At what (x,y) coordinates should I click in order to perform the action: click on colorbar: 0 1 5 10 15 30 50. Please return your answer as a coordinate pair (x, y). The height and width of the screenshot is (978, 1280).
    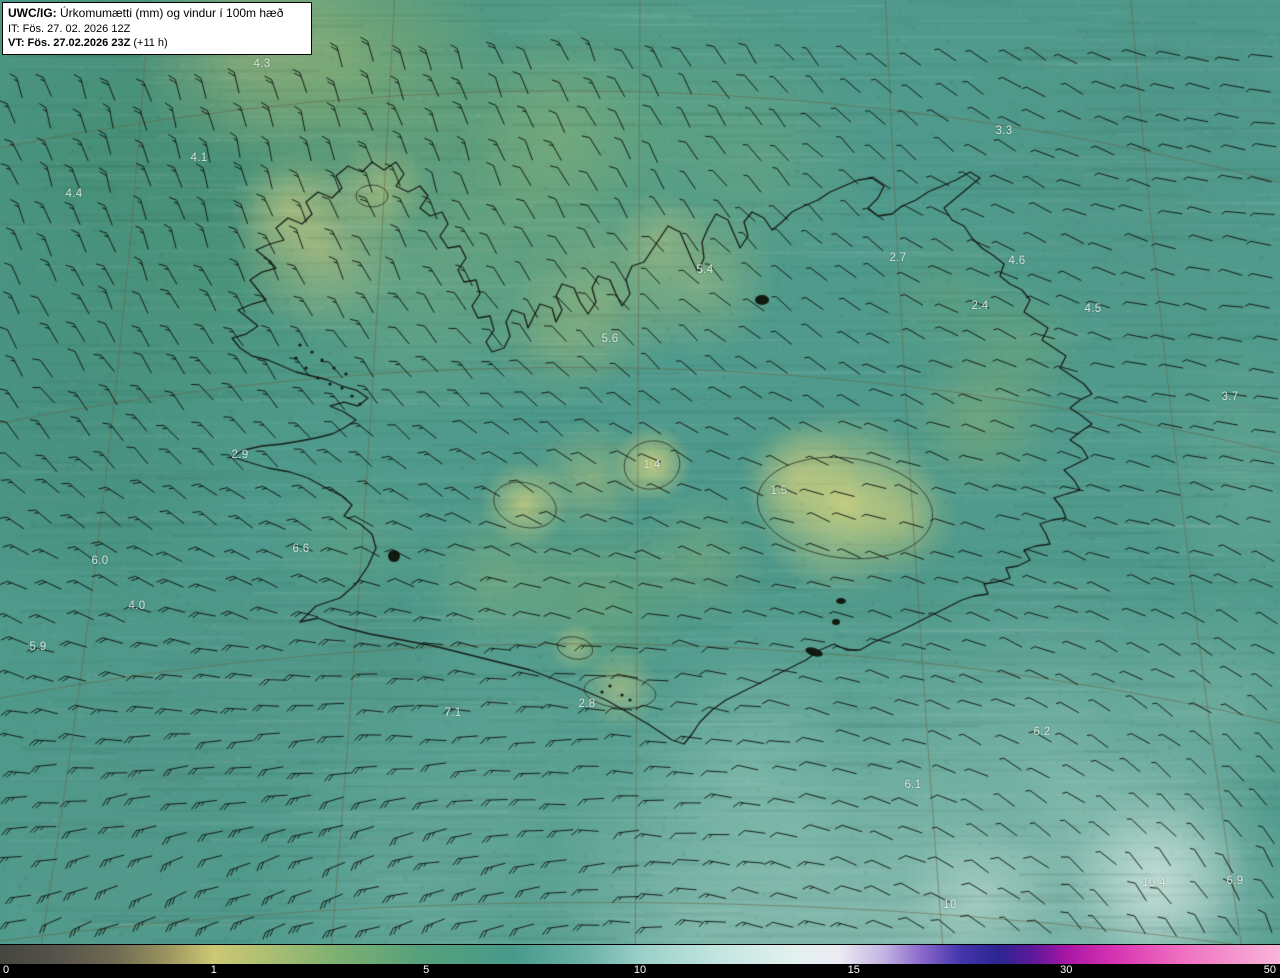
    Looking at the image, I should click on (640, 961).